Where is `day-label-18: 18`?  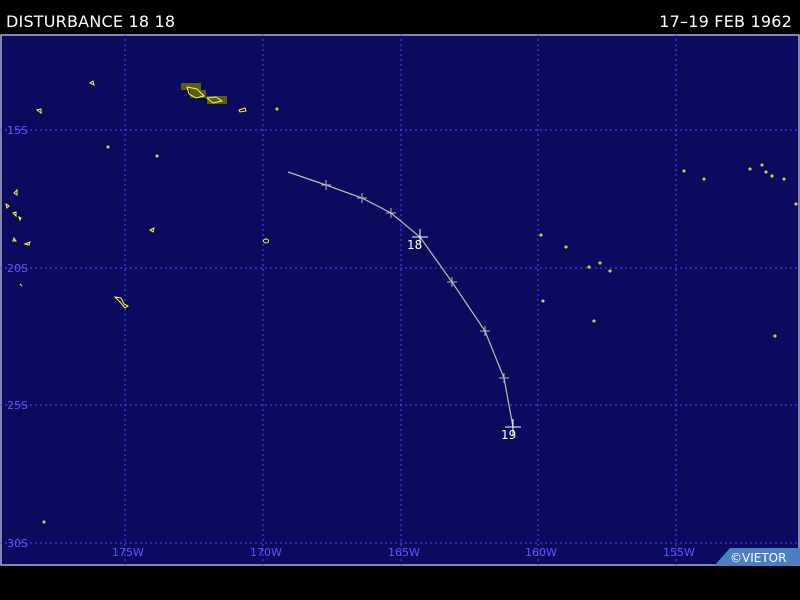 day-label-18: 18 is located at coordinates (414, 245).